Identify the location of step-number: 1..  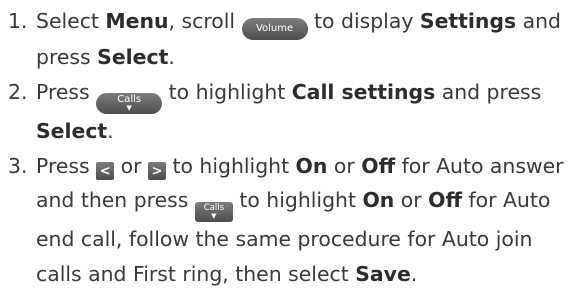
(18, 21).